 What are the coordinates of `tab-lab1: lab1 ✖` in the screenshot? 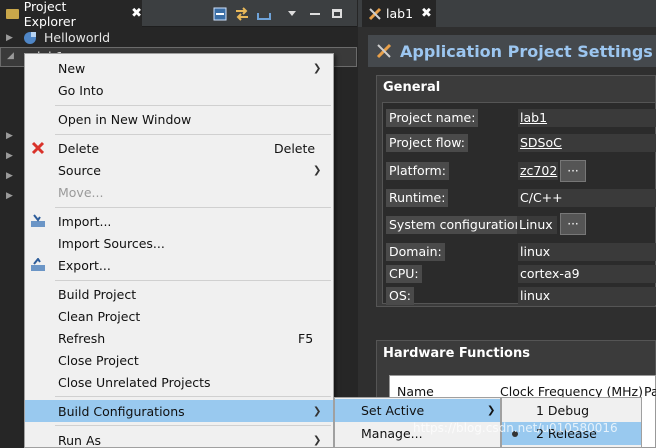 It's located at (399, 13).